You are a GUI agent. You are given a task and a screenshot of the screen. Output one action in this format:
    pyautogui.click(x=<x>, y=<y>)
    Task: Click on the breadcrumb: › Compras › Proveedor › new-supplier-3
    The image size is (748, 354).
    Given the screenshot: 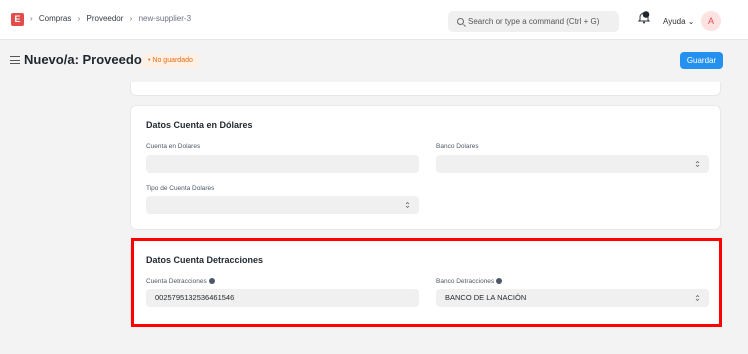 What is the action you would take?
    pyautogui.click(x=112, y=18)
    